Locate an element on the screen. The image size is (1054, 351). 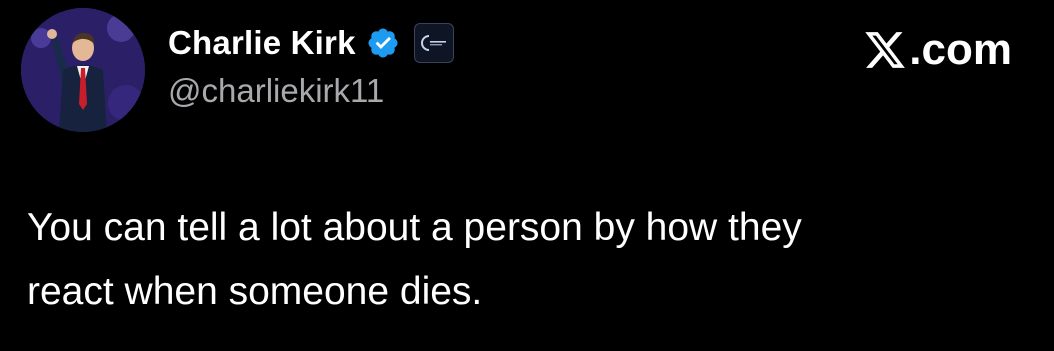
display-name: Charlie Kirk is located at coordinates (262, 43).